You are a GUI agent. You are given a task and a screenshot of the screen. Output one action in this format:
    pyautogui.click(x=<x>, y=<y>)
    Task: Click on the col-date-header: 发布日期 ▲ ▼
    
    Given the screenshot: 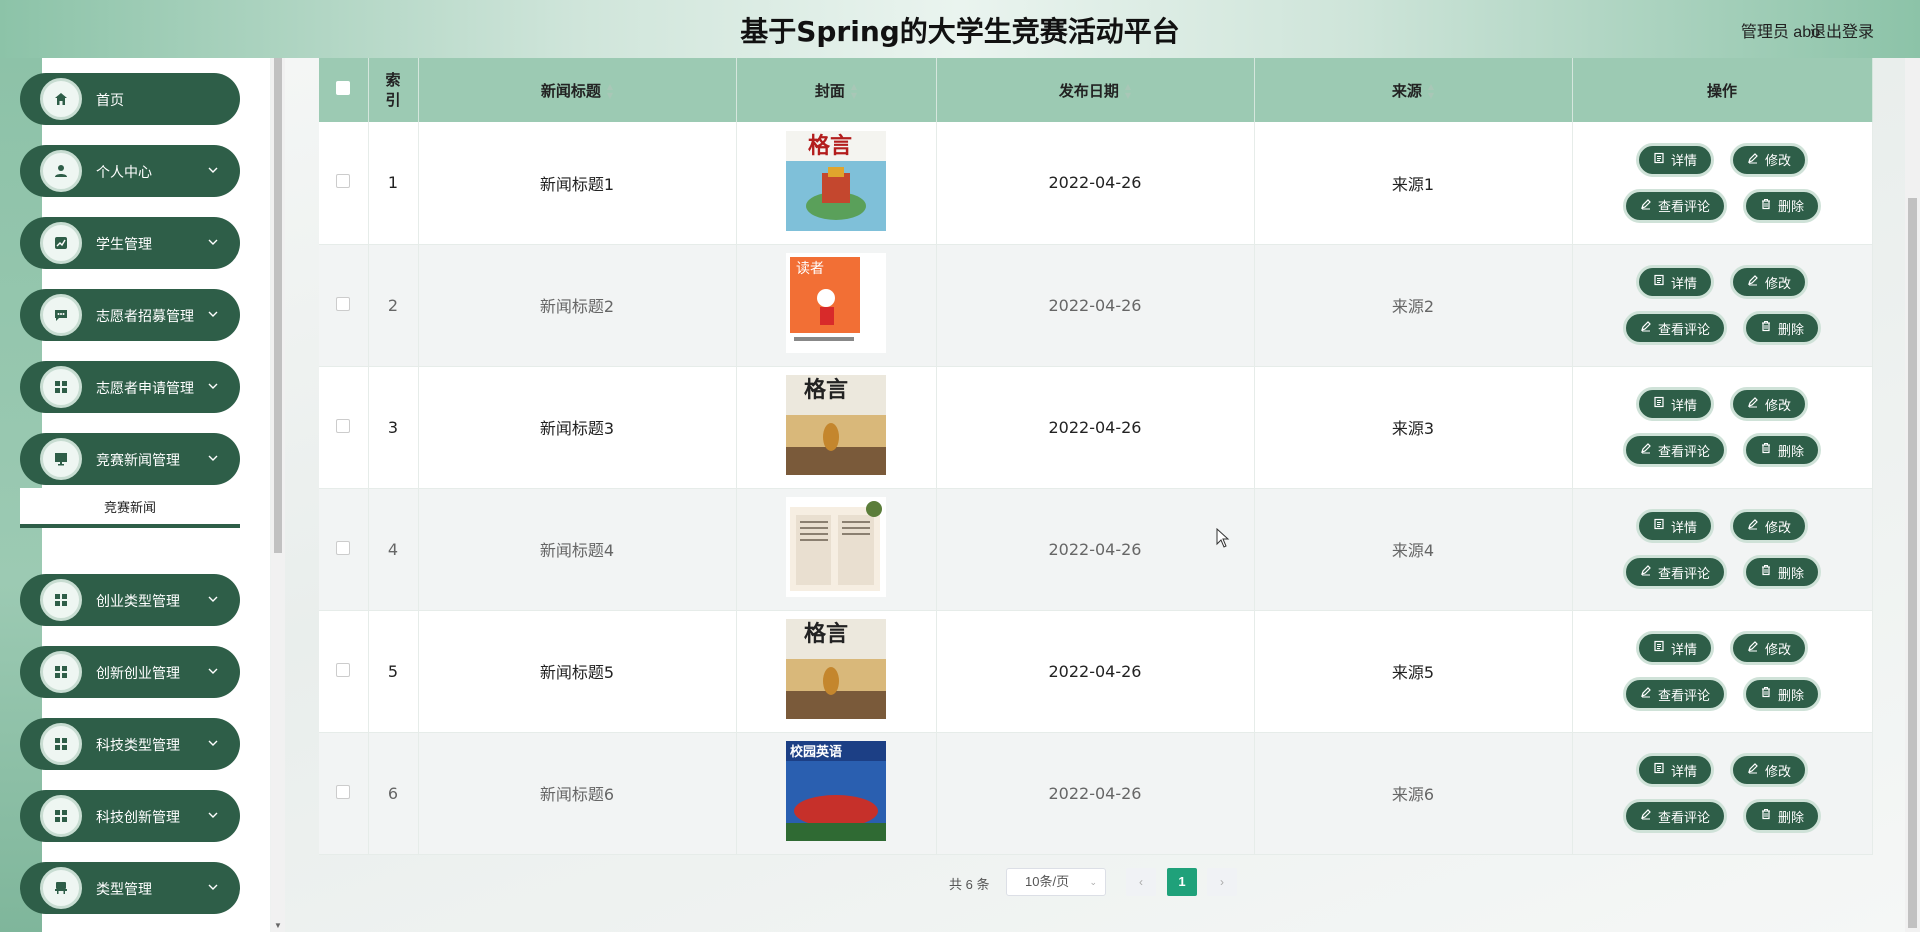 What is the action you would take?
    pyautogui.click(x=1095, y=90)
    